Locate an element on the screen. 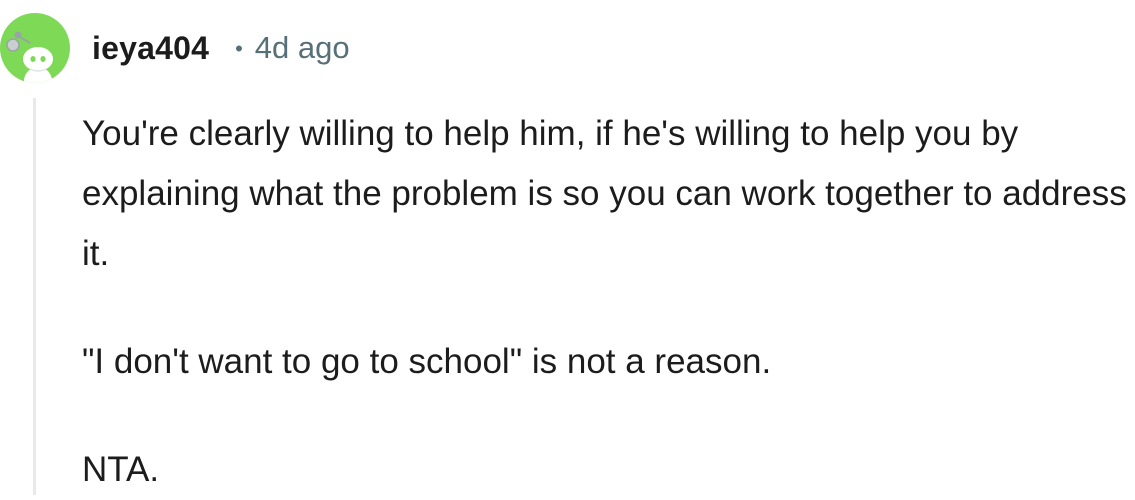 This screenshot has width=1135, height=500. comment-paragraph: NTA. is located at coordinates (121, 469).